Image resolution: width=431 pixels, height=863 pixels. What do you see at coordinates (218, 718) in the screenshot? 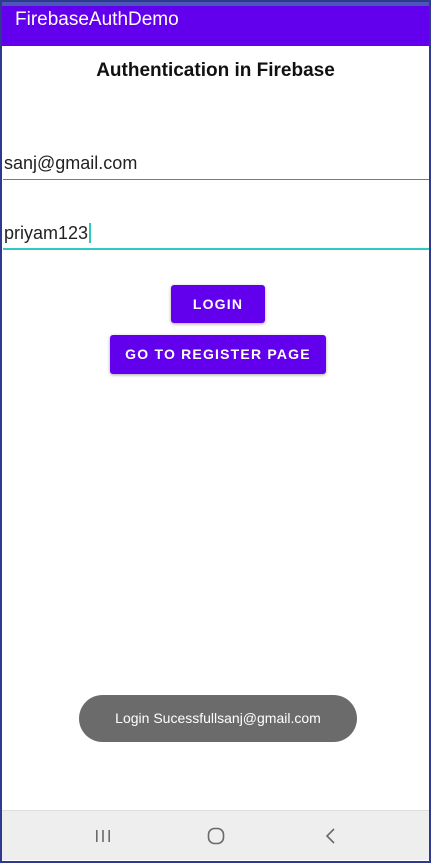
I see `toast-message: Login Sucessfullsanj@gmail.com` at bounding box center [218, 718].